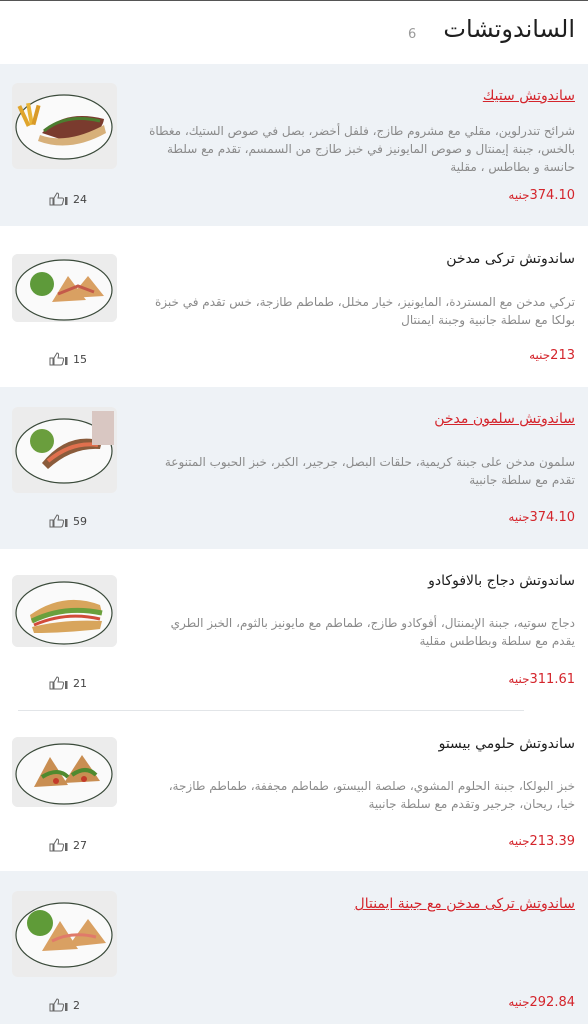 The width and height of the screenshot is (588, 1024). What do you see at coordinates (552, 355) in the screenshot?
I see `item-price: 213جنيه` at bounding box center [552, 355].